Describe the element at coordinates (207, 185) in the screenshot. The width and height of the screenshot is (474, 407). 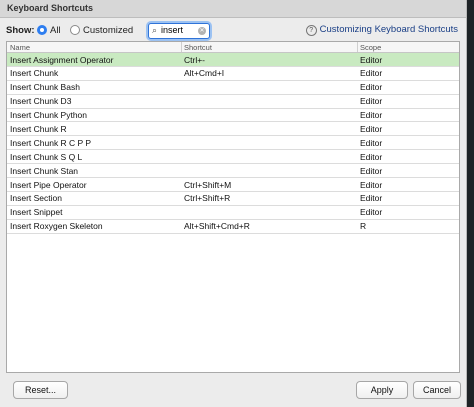
I see `shortcut-keys: Ctrl+Shift+M` at that location.